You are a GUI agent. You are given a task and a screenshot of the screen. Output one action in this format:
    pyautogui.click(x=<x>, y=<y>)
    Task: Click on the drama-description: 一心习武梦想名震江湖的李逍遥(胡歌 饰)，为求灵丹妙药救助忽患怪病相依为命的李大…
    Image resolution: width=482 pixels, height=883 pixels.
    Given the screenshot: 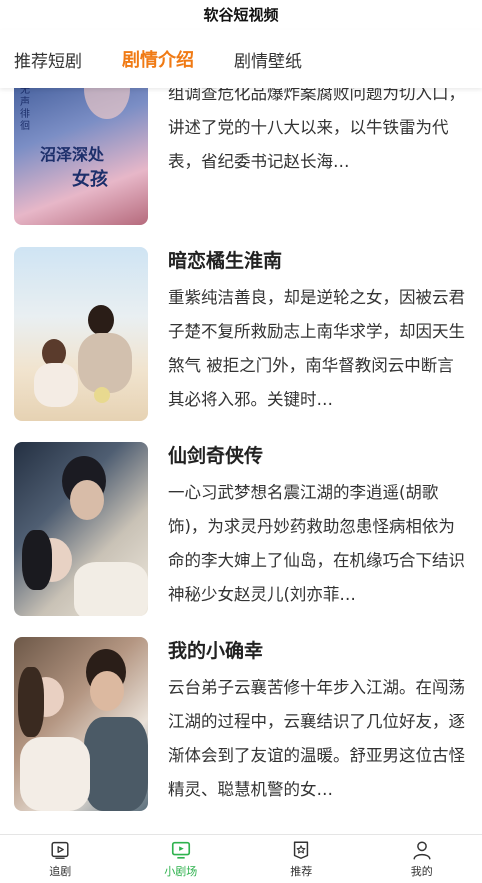 What is the action you would take?
    pyautogui.click(x=316, y=543)
    